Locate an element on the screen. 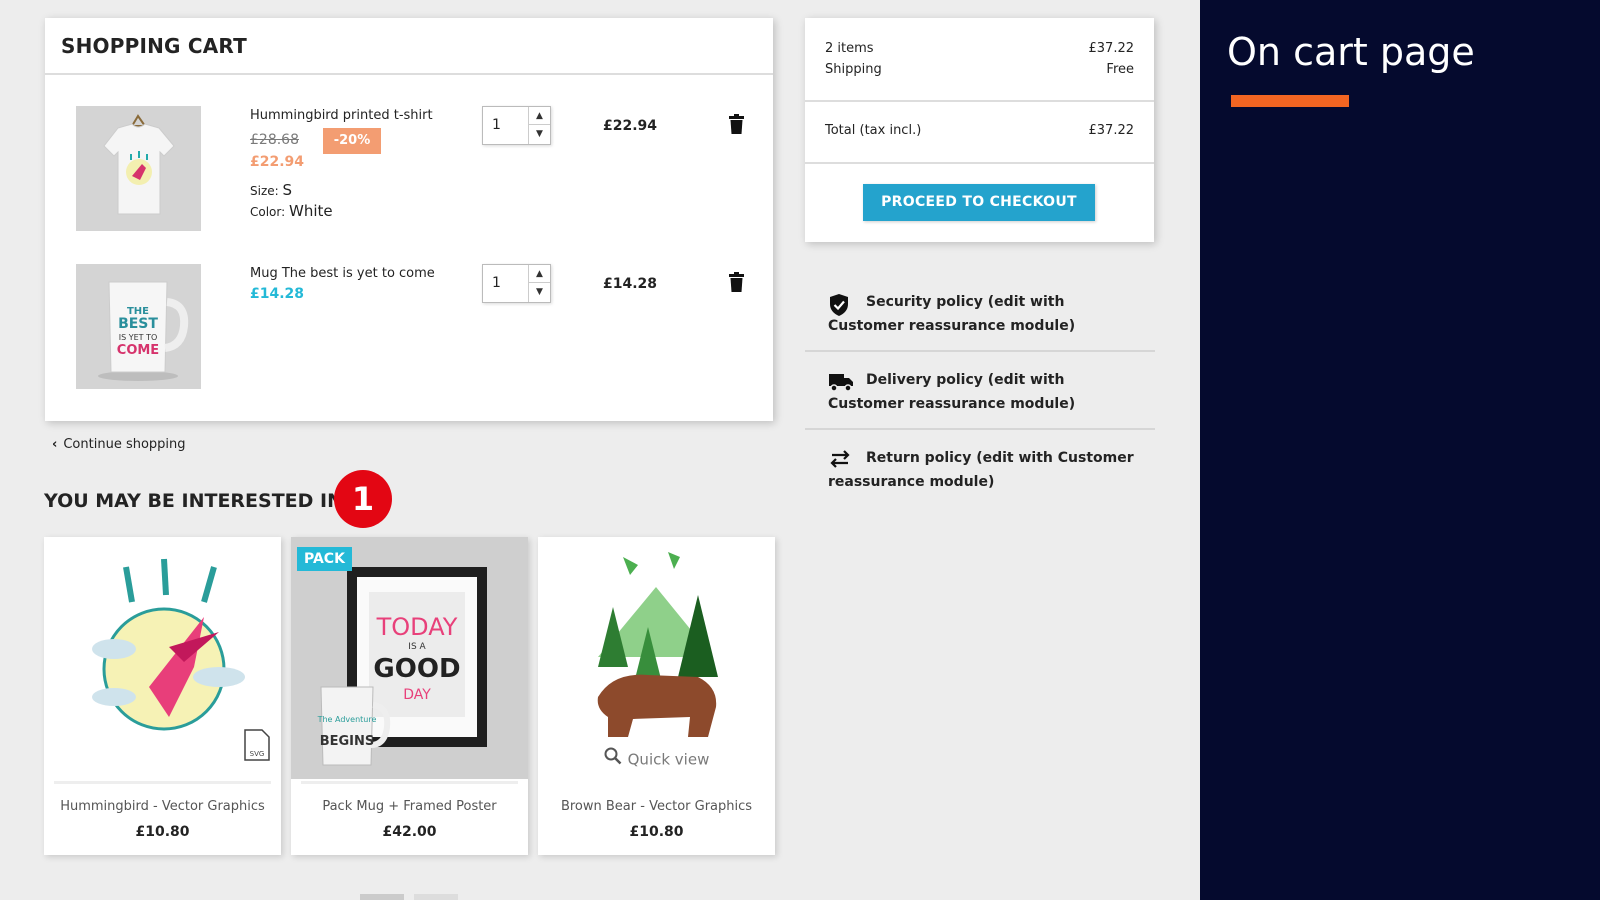  item-name: Hummingbird printed t-shirt is located at coordinates (341, 115).